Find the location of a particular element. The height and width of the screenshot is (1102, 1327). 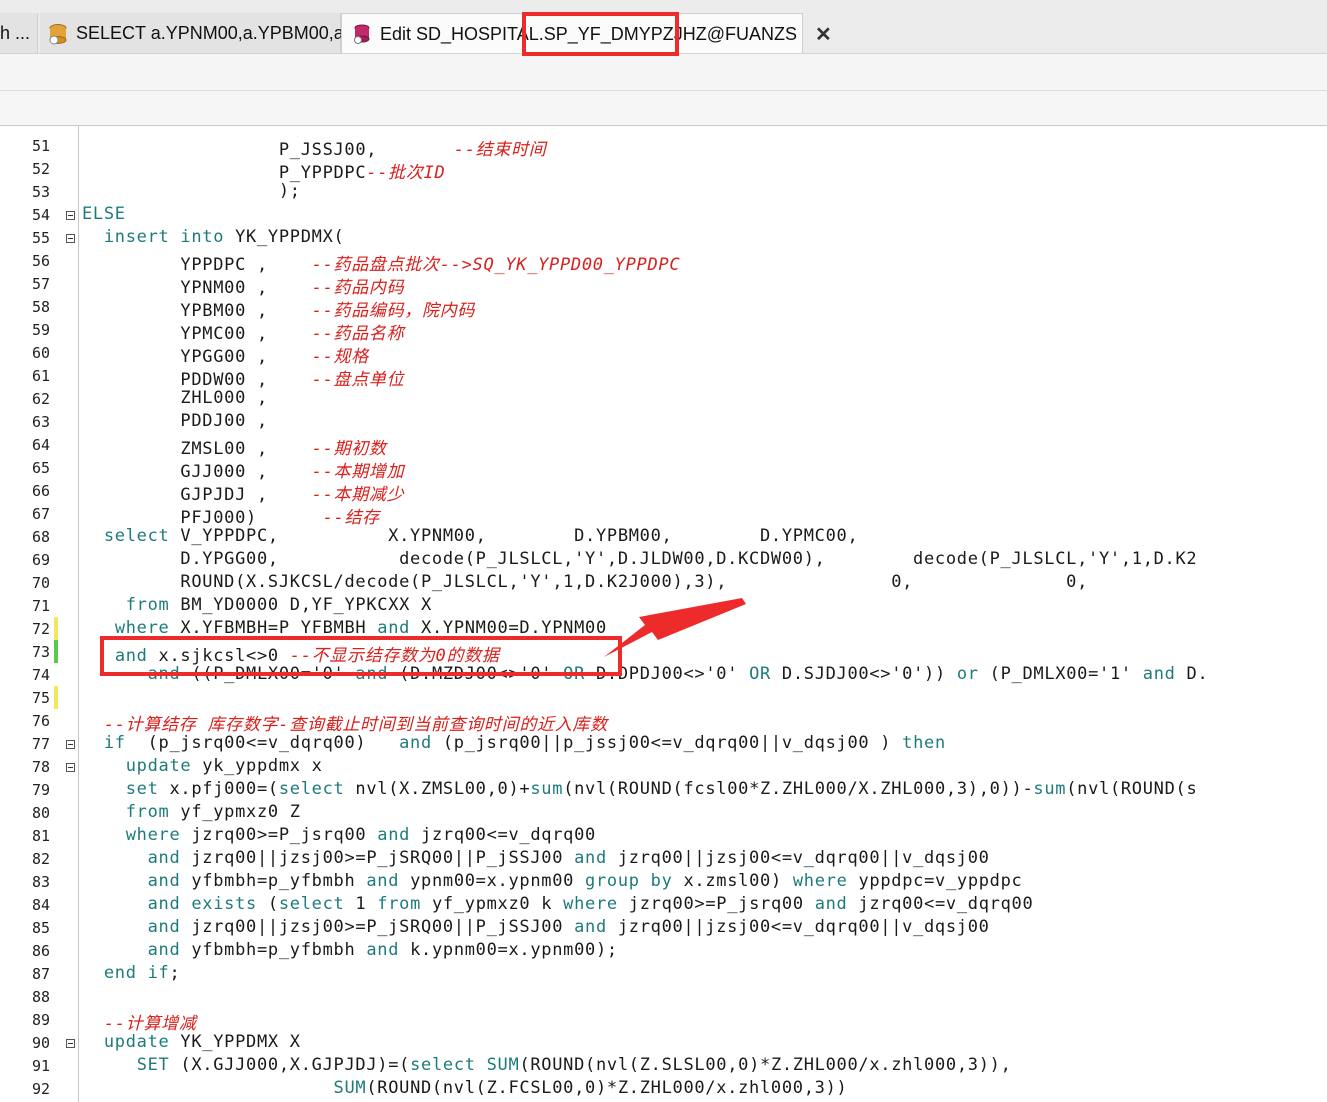

code-line: 61 PDDW00 , --盘点单位 is located at coordinates (663, 377).